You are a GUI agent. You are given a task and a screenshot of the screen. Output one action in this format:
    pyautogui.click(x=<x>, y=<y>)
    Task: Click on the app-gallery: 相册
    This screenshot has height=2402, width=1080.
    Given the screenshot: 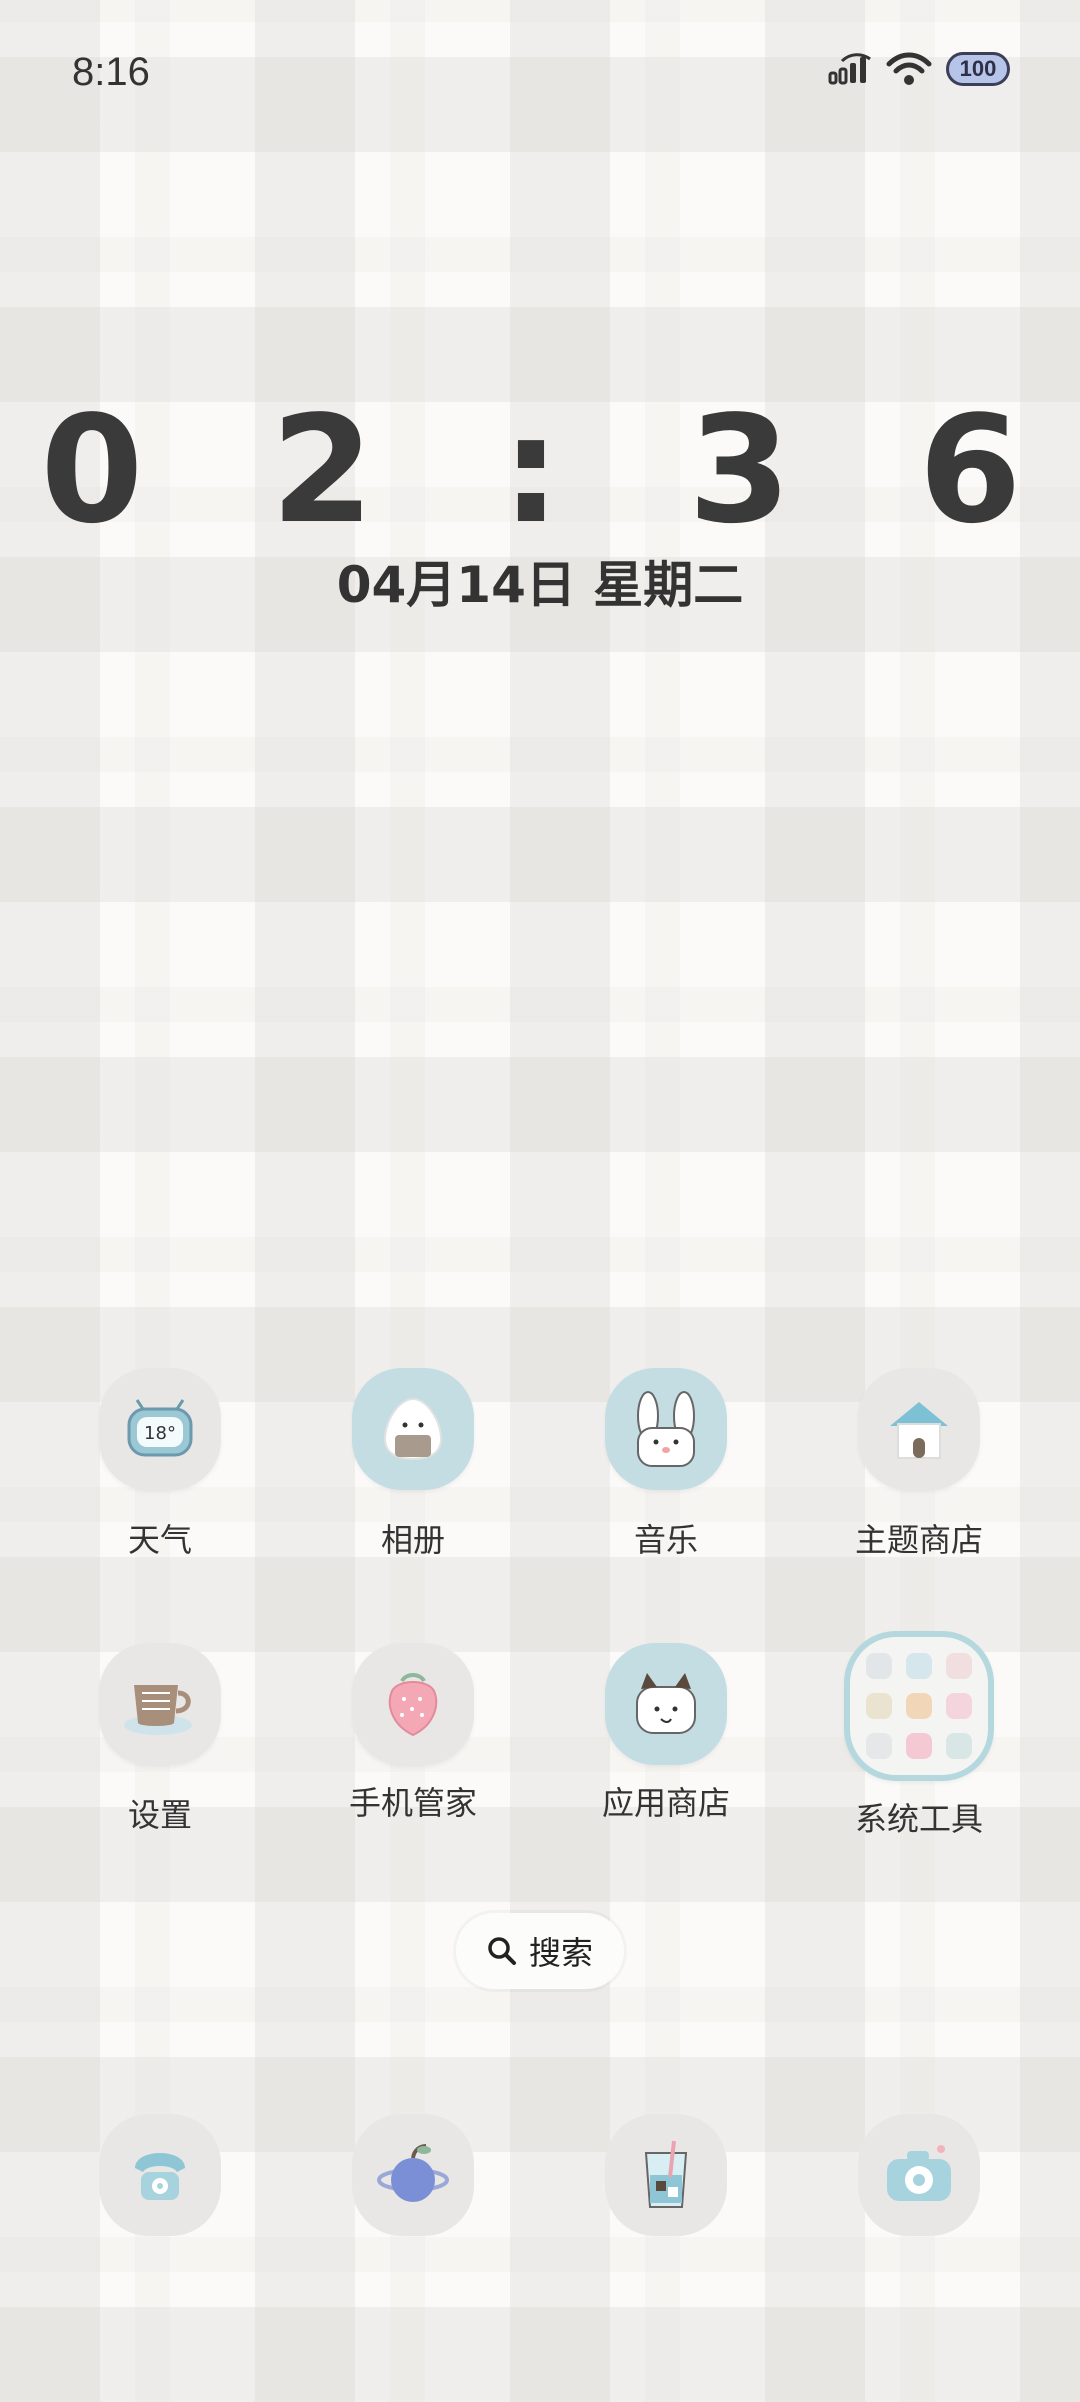 What is the action you would take?
    pyautogui.click(x=413, y=1464)
    